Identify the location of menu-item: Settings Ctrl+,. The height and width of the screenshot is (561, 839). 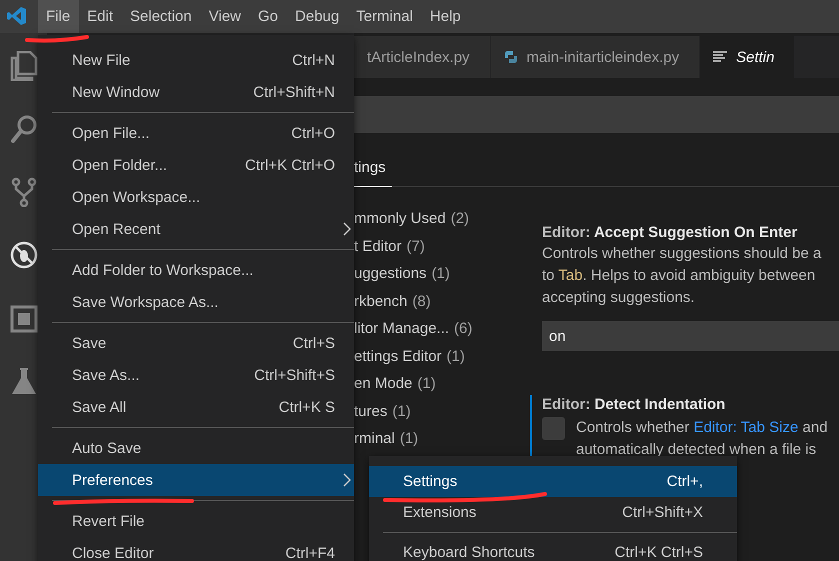
(553, 481).